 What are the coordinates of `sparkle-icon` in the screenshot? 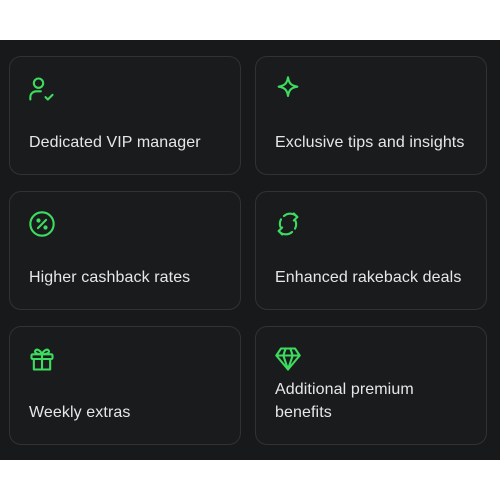 It's located at (288, 89).